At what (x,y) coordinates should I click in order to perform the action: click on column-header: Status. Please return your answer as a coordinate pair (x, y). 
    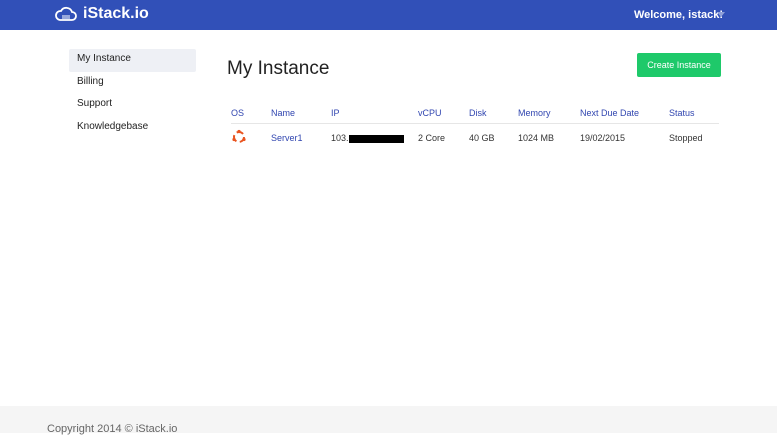
    Looking at the image, I should click on (694, 113).